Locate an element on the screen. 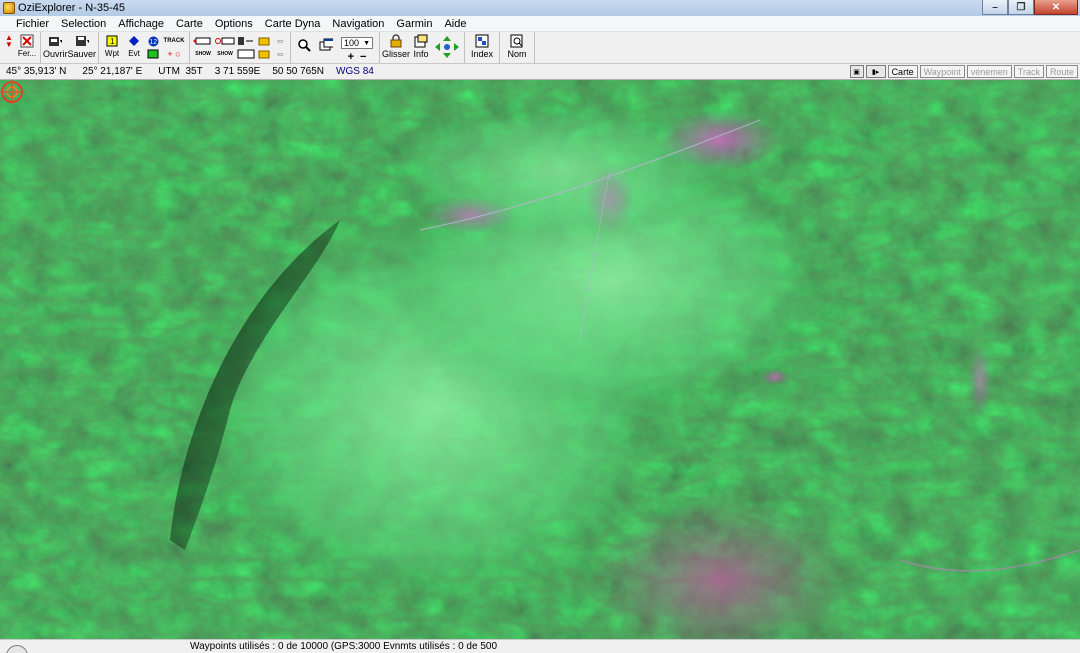  index-button: Index is located at coordinates (482, 47).